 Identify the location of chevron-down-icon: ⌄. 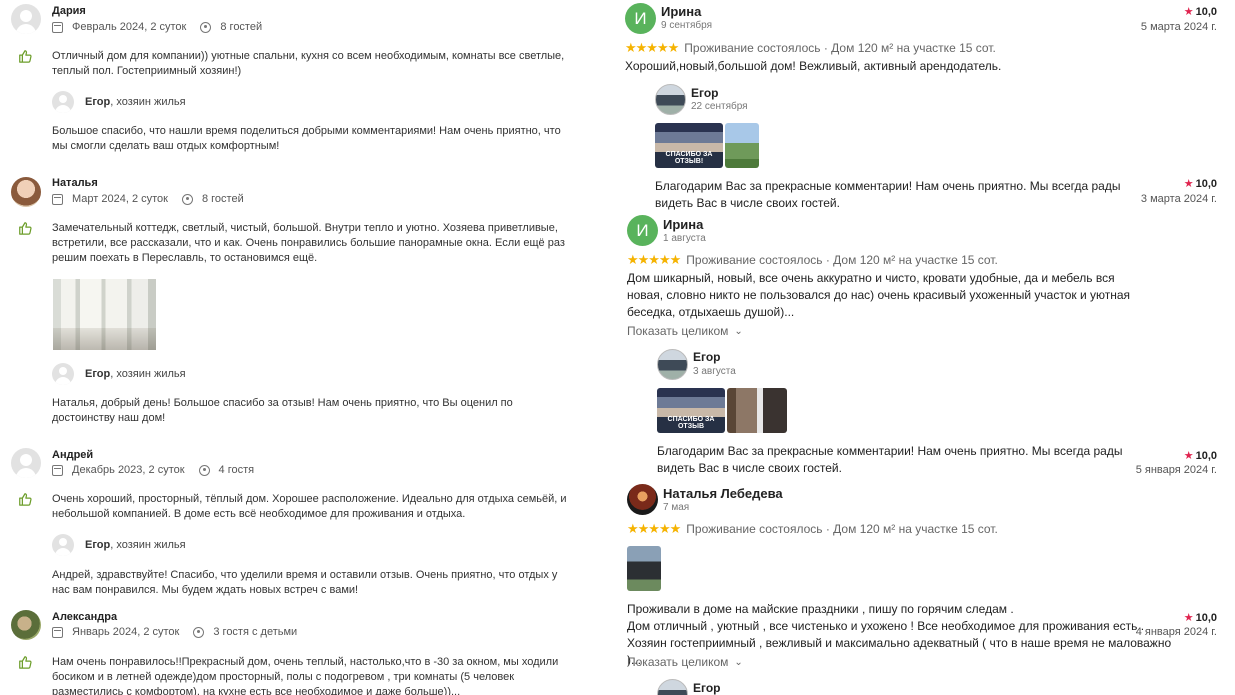
(738, 331).